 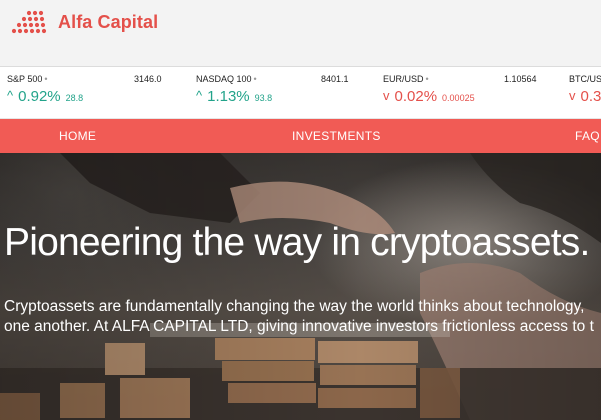 I want to click on ticker-item-btcusd: BTC/USD v 0.3, so click(x=585, y=92).